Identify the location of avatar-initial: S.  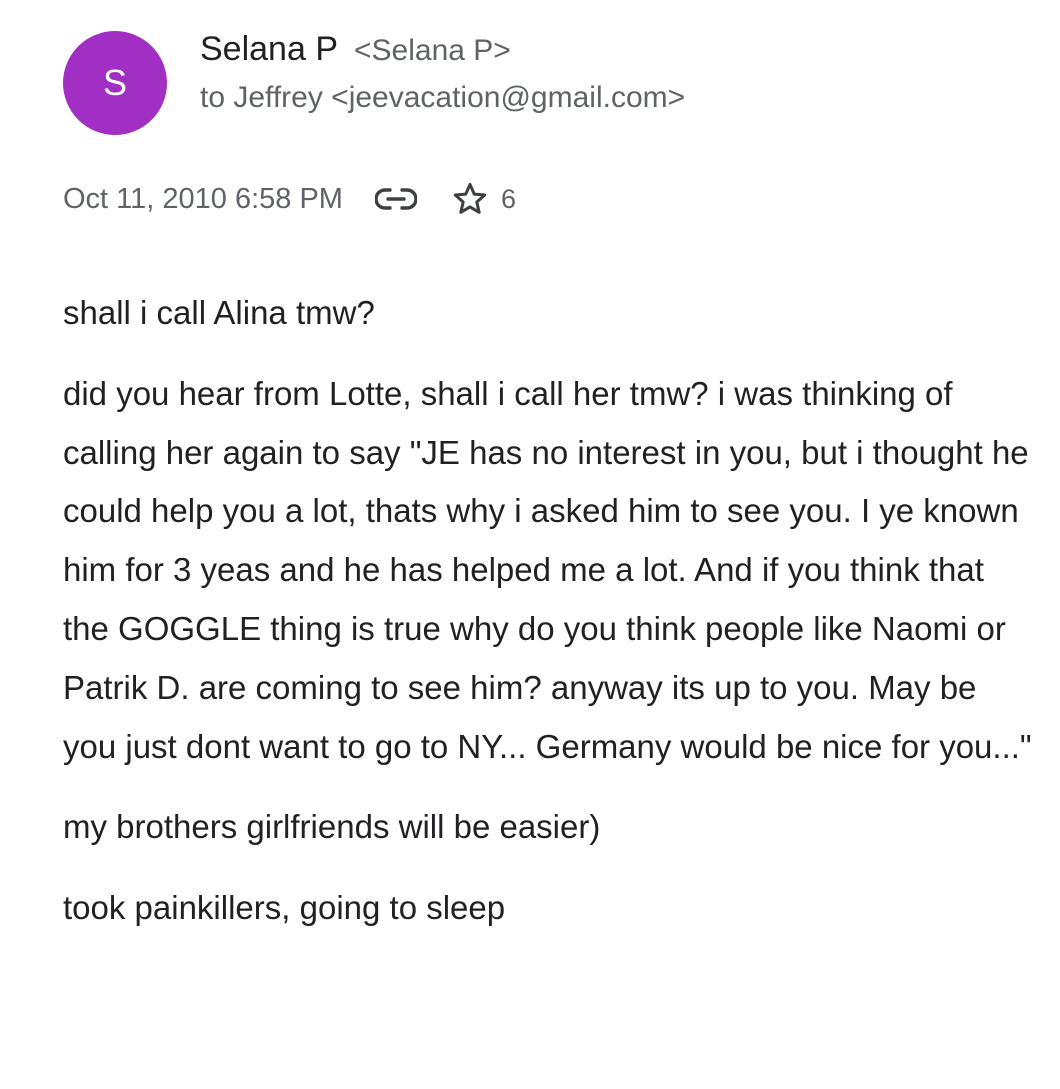
(114, 82).